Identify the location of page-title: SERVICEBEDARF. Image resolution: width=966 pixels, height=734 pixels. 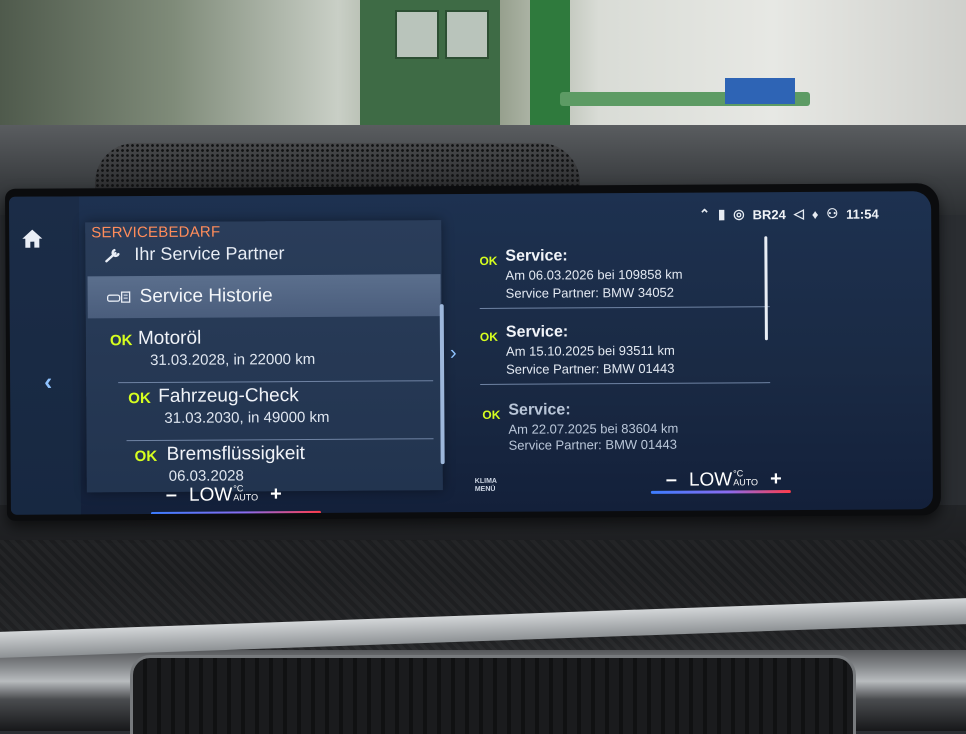
(155, 233).